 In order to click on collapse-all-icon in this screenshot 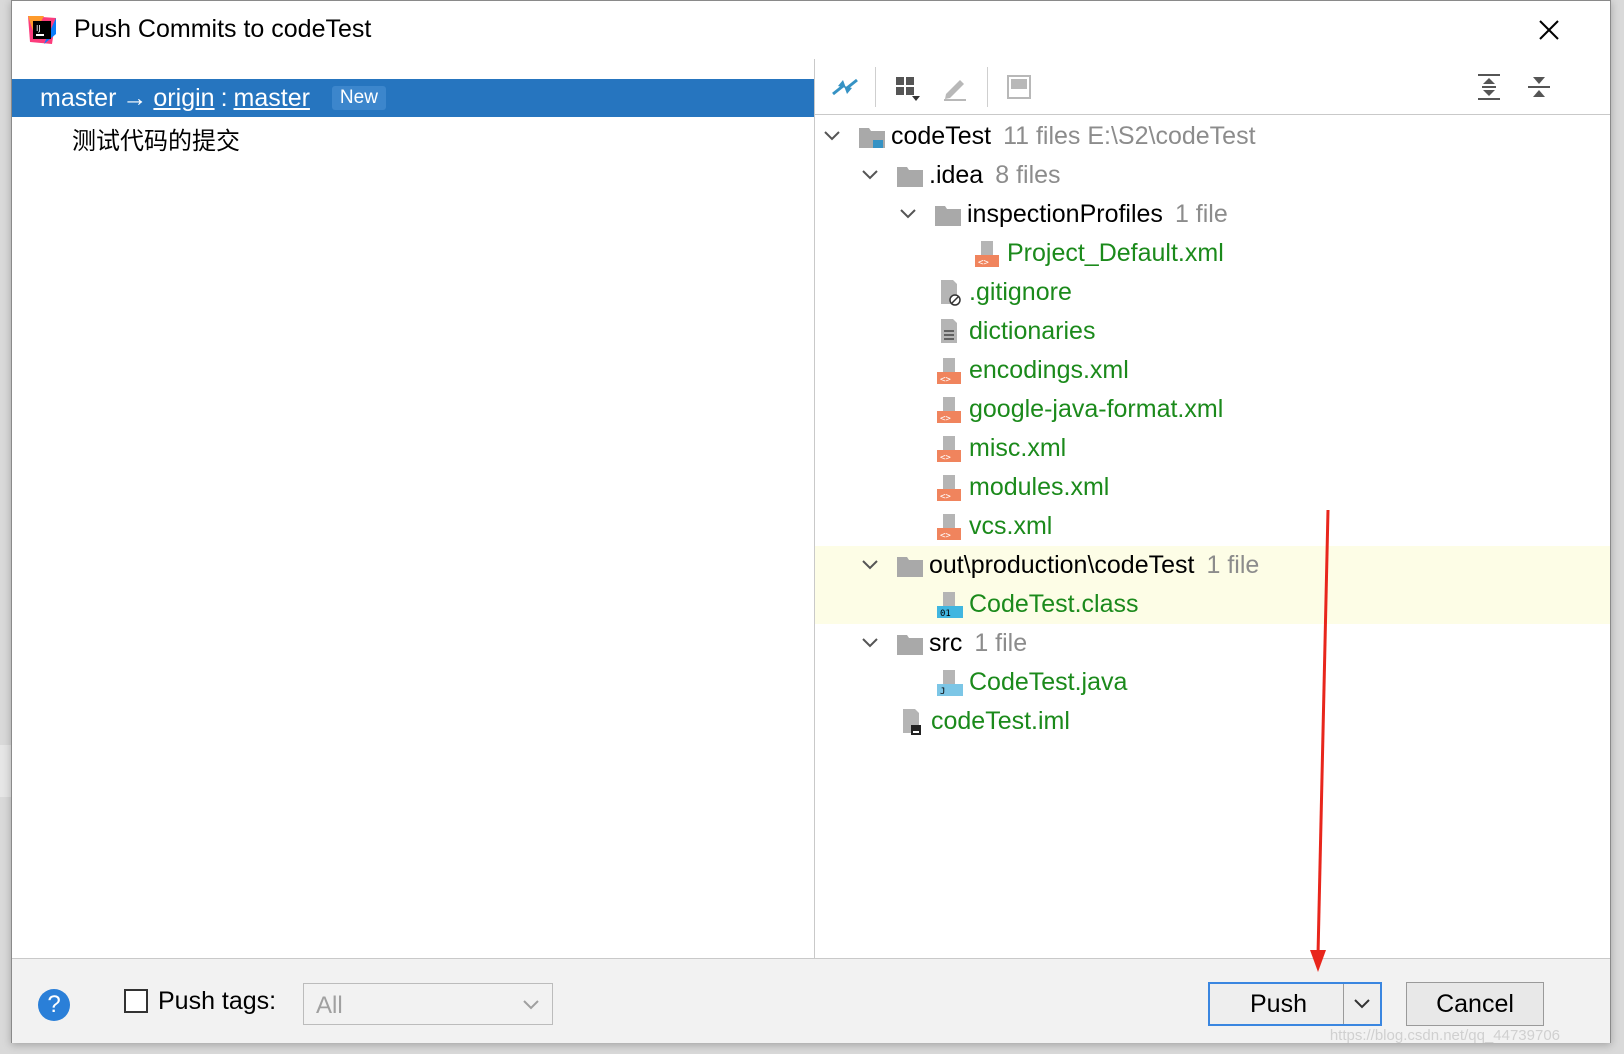, I will do `click(1539, 87)`.